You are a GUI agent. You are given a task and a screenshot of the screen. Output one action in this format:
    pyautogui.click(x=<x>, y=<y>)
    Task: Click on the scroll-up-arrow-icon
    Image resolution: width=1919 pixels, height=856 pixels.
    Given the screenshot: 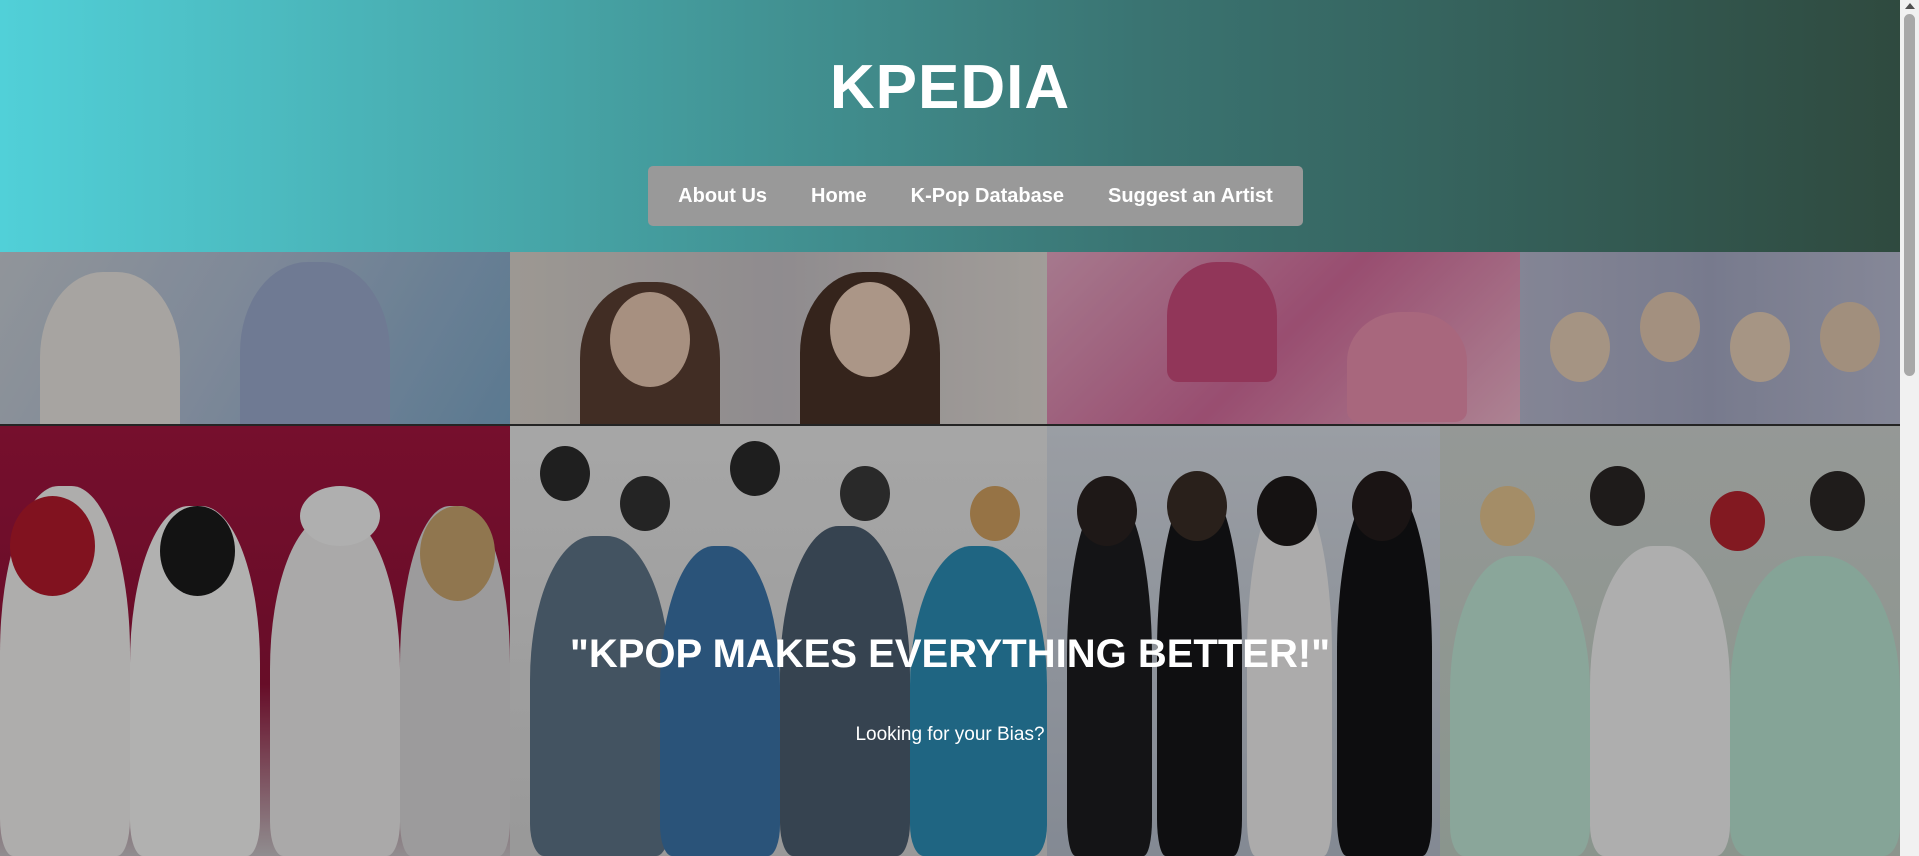 What is the action you would take?
    pyautogui.click(x=1910, y=6)
    